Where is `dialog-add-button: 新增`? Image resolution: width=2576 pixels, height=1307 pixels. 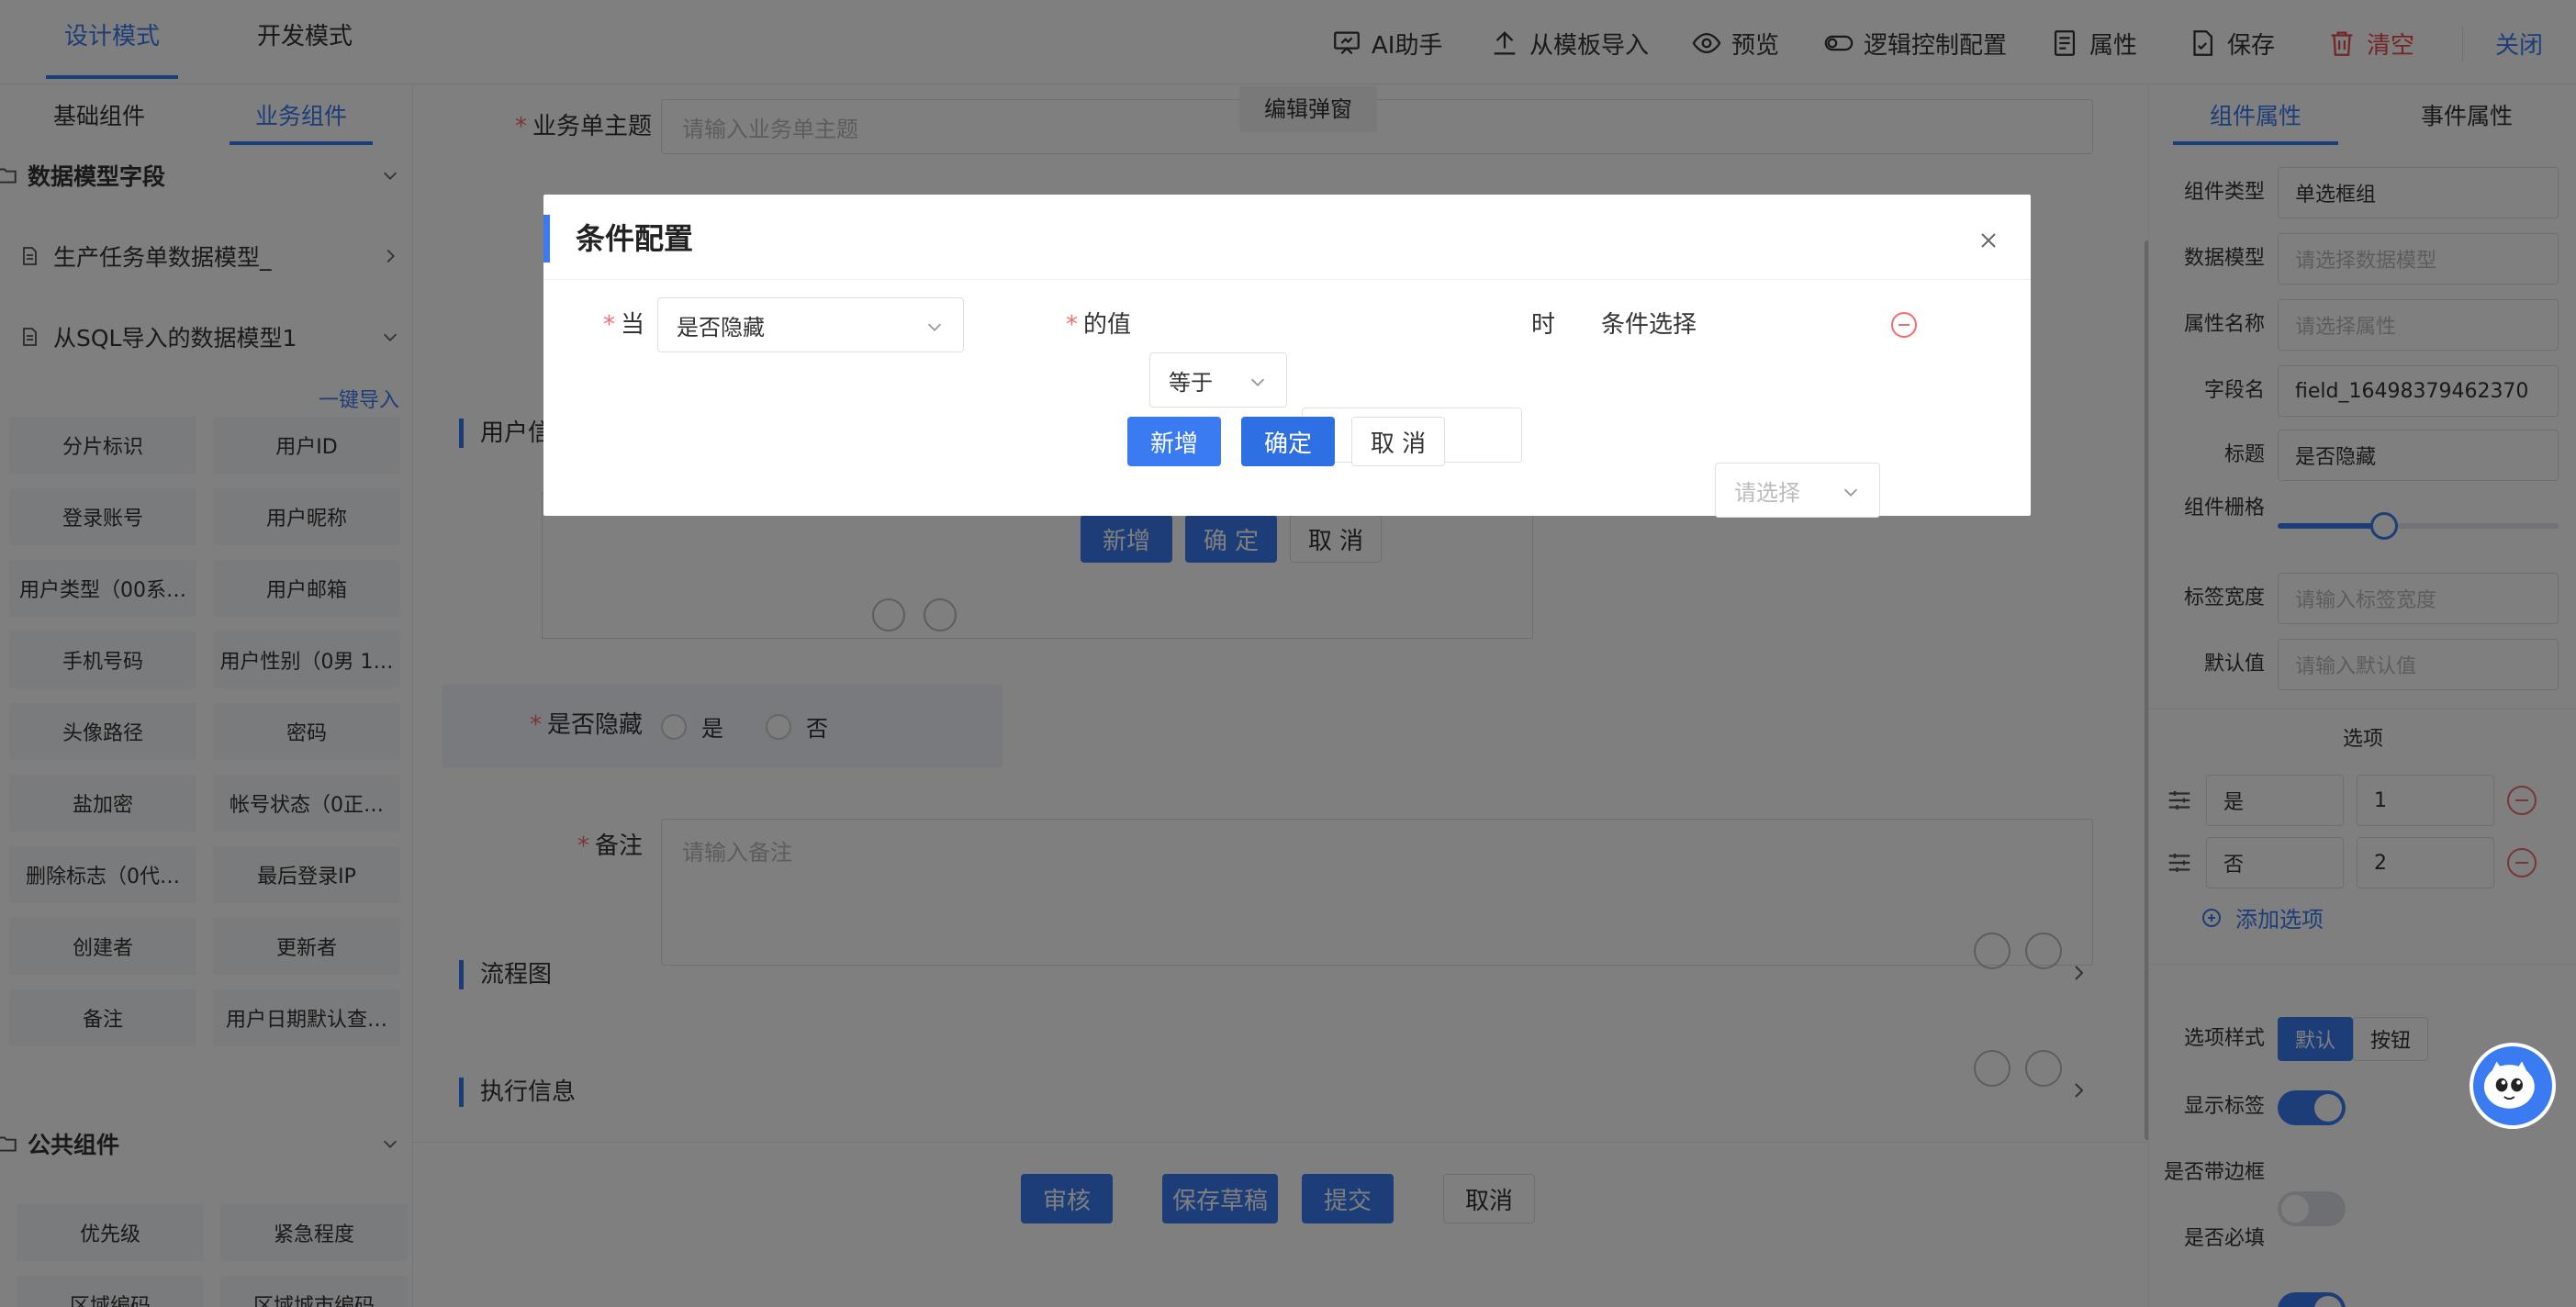
dialog-add-button: 新增 is located at coordinates (1174, 441).